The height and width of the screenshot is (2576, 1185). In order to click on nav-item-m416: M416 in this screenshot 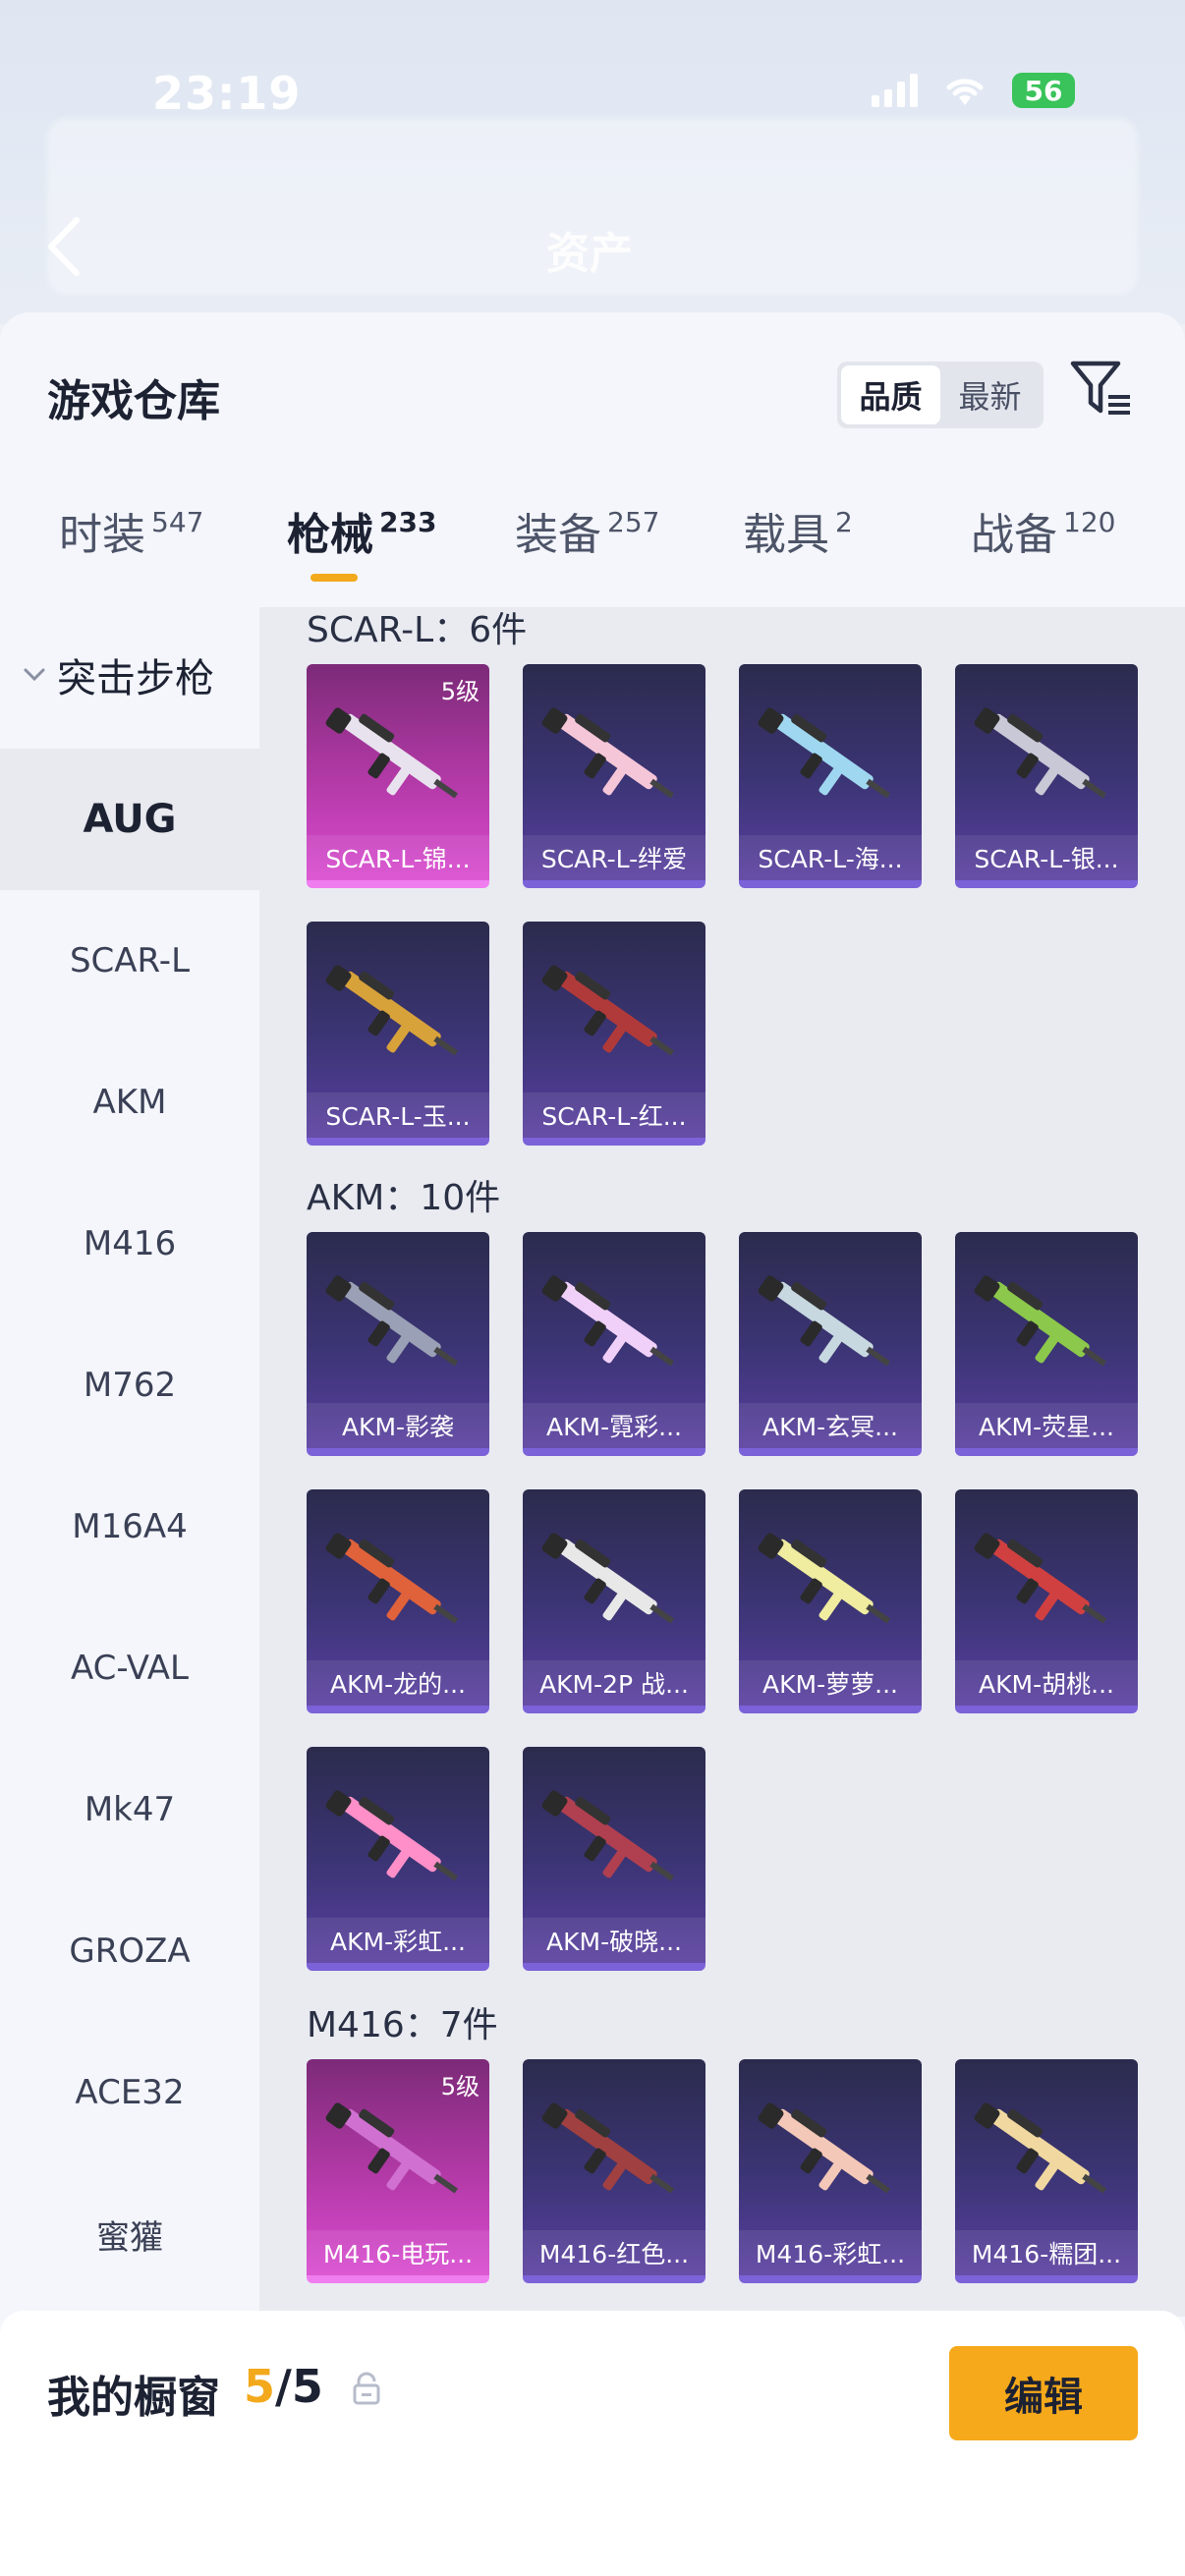, I will do `click(130, 1244)`.